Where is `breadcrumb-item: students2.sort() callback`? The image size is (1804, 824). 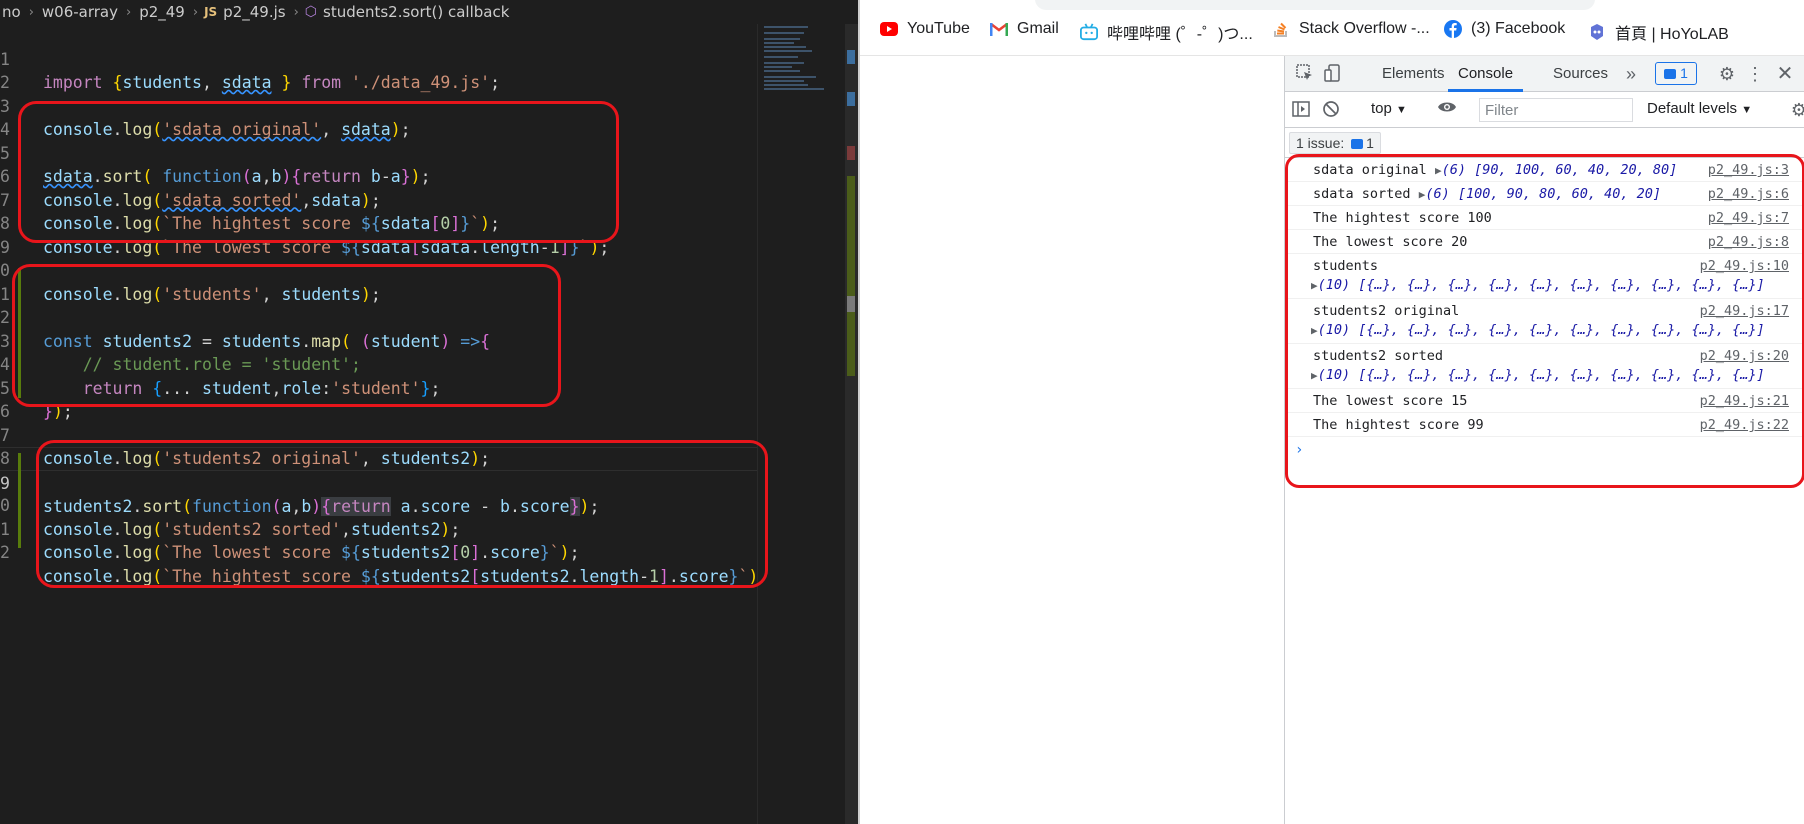
breadcrumb-item: students2.sort() callback is located at coordinates (416, 12).